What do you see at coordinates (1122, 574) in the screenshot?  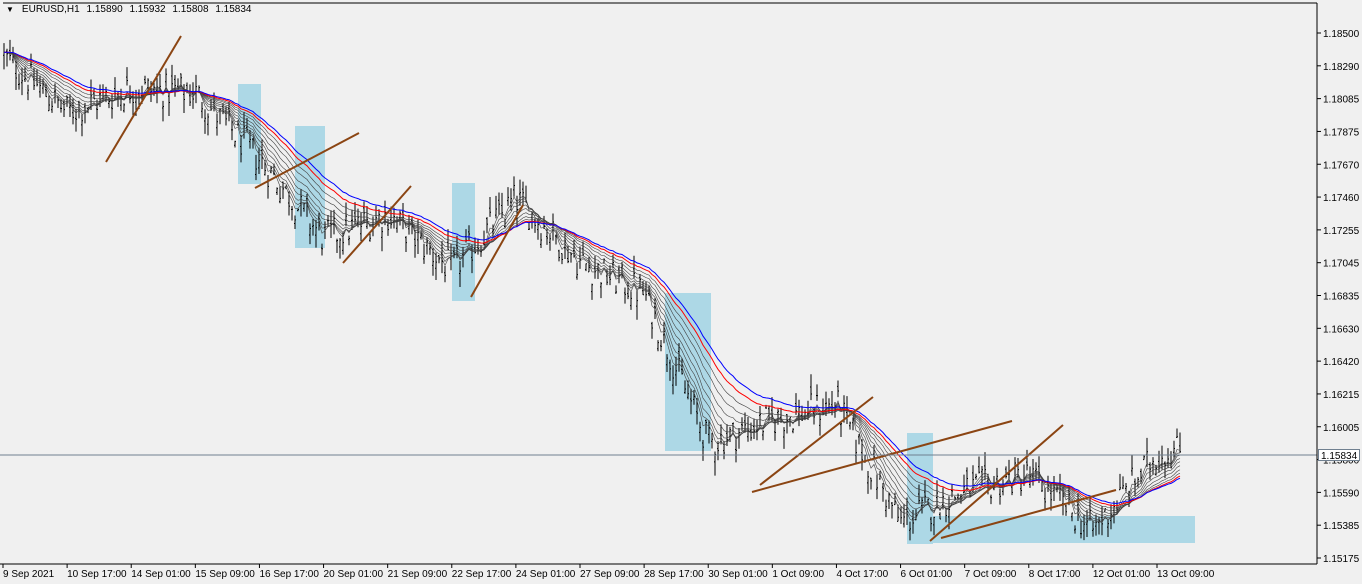 I see `time-tick-label: 12 Oct 01:00` at bounding box center [1122, 574].